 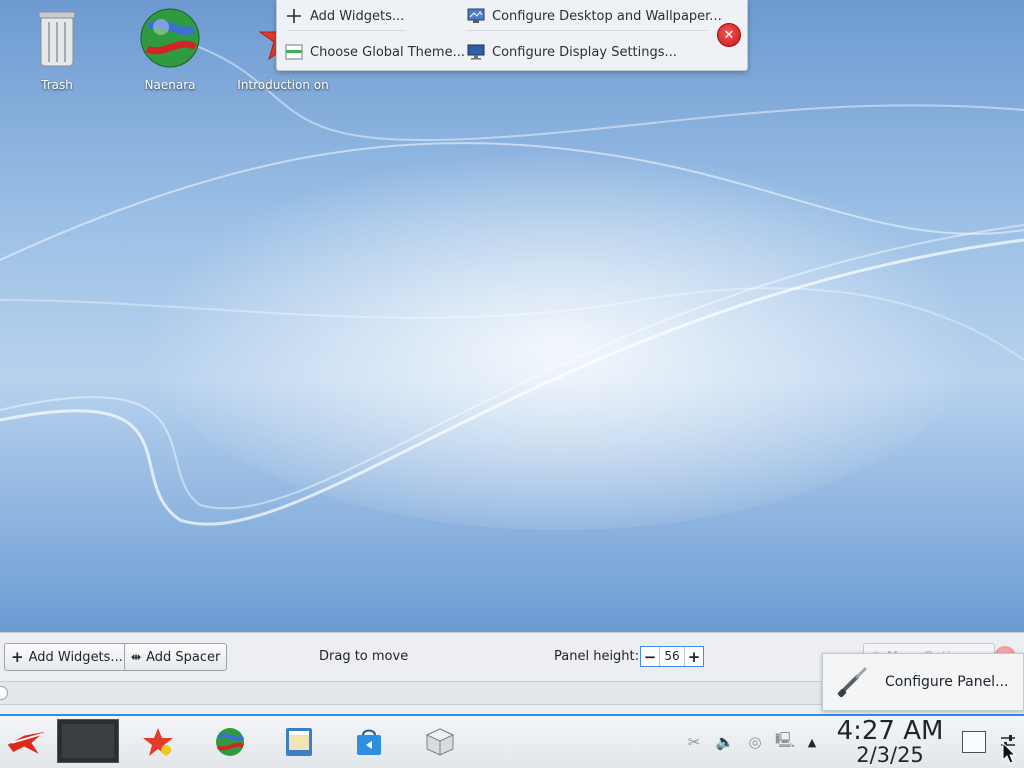 I want to click on store-bag-icon, so click(x=369, y=742).